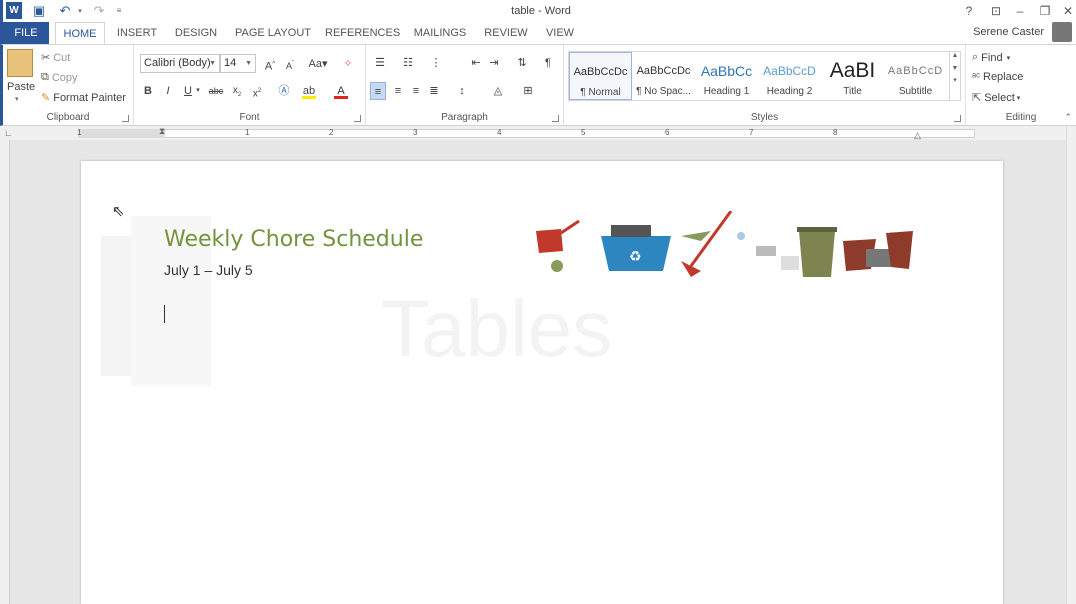  I want to click on tab-selector-icon: ∟, so click(8, 133).